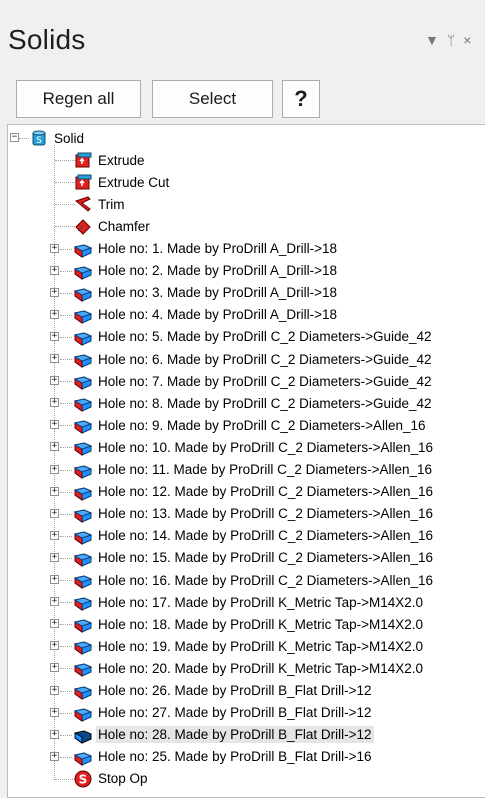  Describe the element at coordinates (58, 138) in the screenshot. I see `tree-item-solid: S Solid` at that location.